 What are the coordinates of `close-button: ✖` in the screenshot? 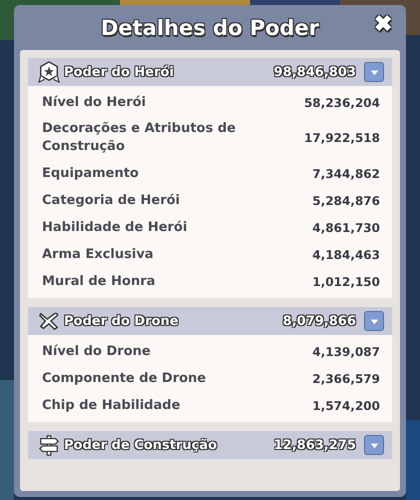 It's located at (383, 24).